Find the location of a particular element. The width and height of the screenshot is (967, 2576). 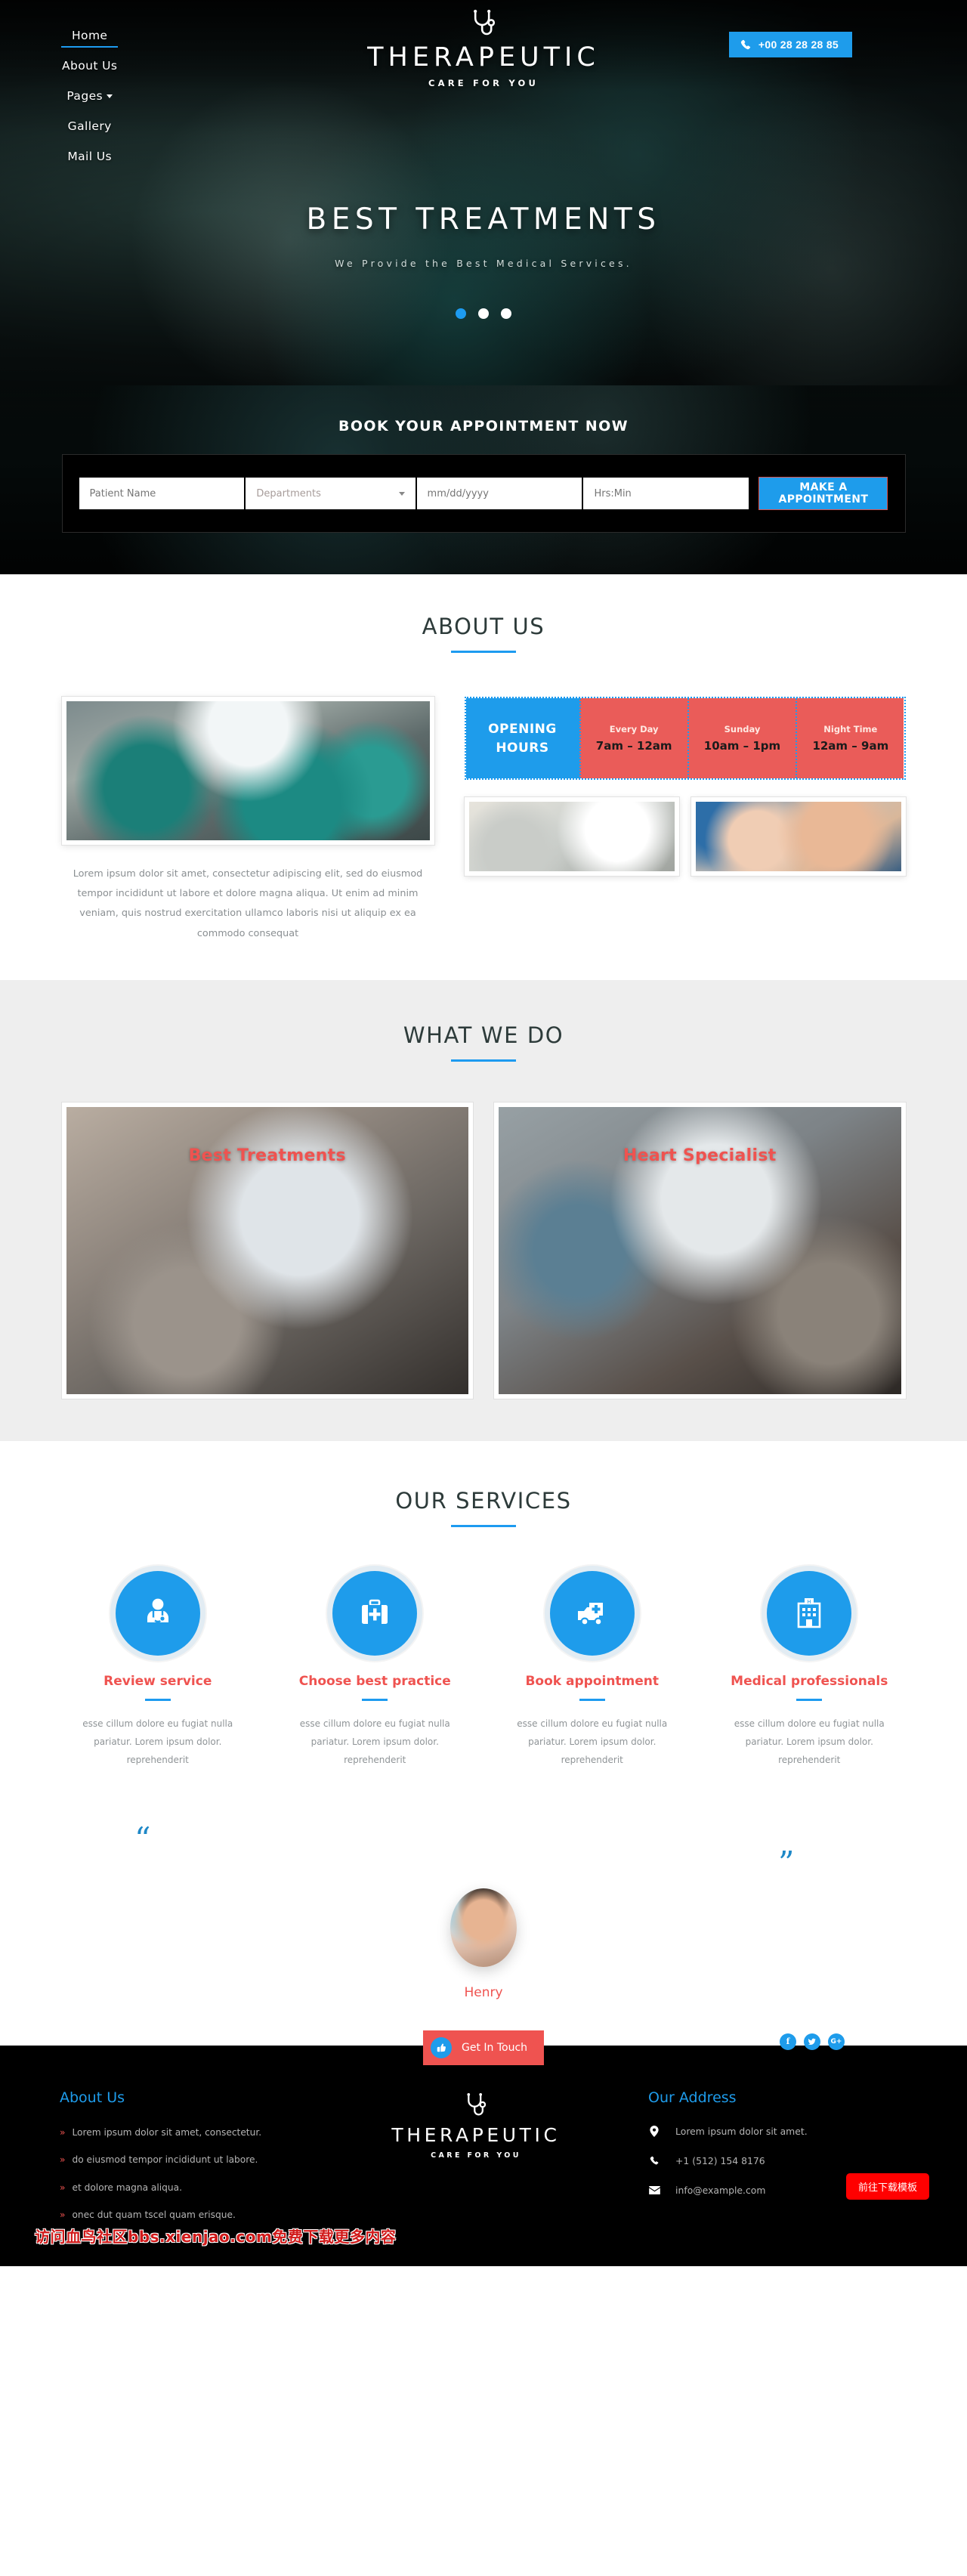

what-we-do-card-heart-specialist: Heart Specialist is located at coordinates (700, 1250).